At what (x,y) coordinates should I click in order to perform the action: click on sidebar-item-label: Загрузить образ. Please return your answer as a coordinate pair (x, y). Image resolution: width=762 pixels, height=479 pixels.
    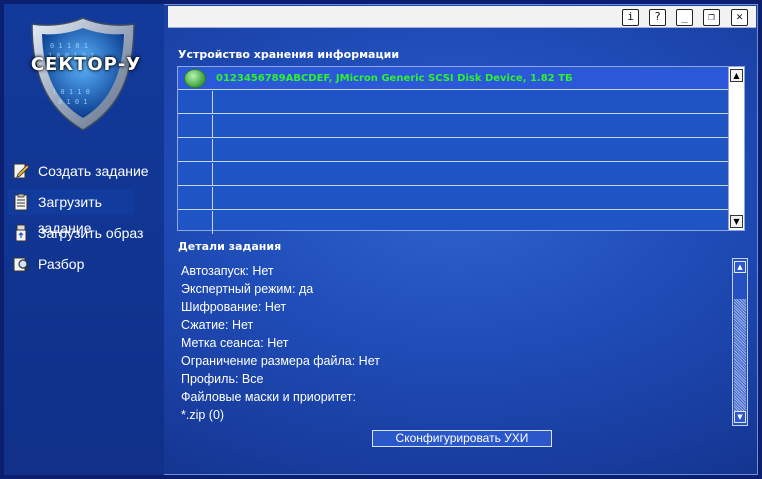
    Looking at the image, I should click on (91, 233).